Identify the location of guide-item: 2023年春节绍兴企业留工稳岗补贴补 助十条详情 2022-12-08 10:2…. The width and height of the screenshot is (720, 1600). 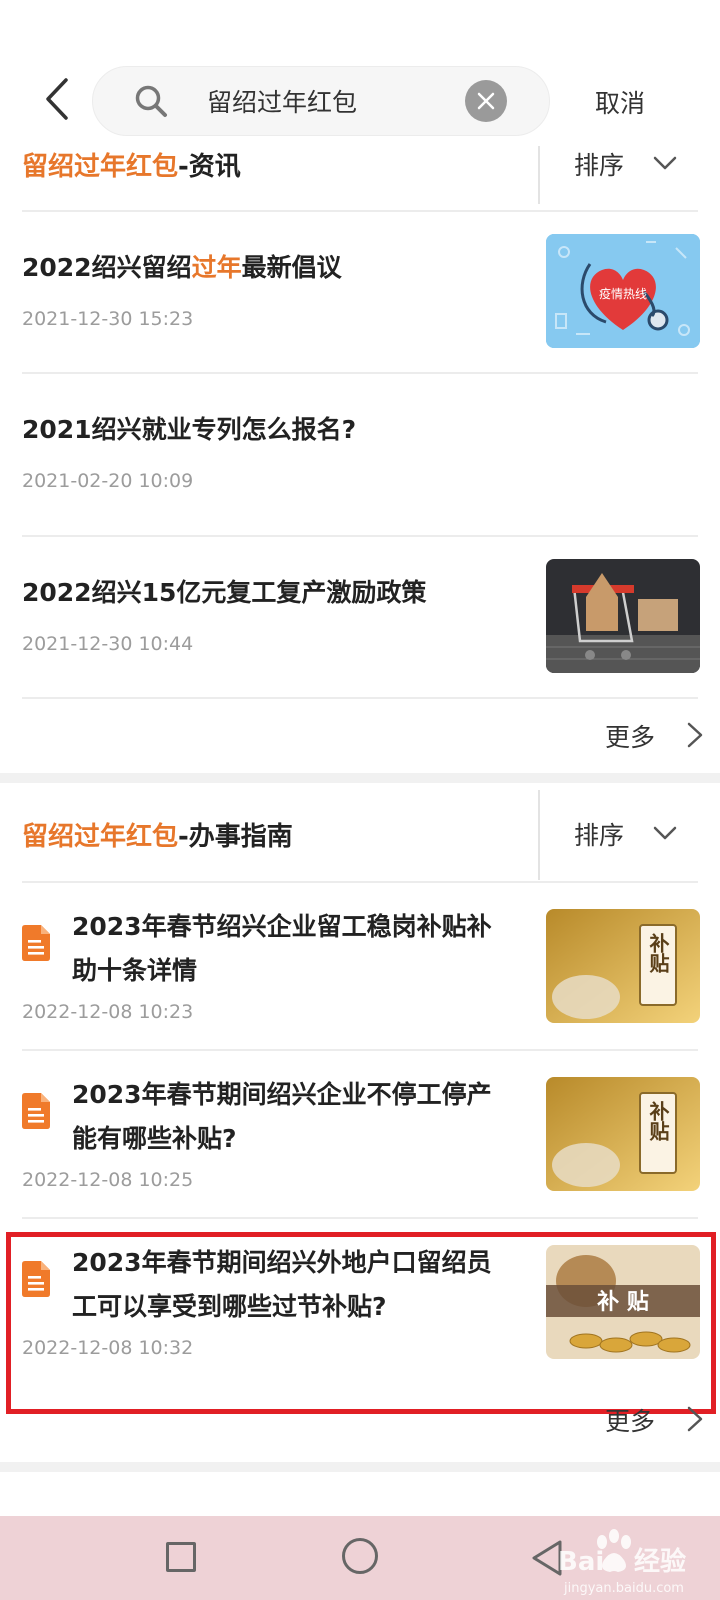
(360, 966).